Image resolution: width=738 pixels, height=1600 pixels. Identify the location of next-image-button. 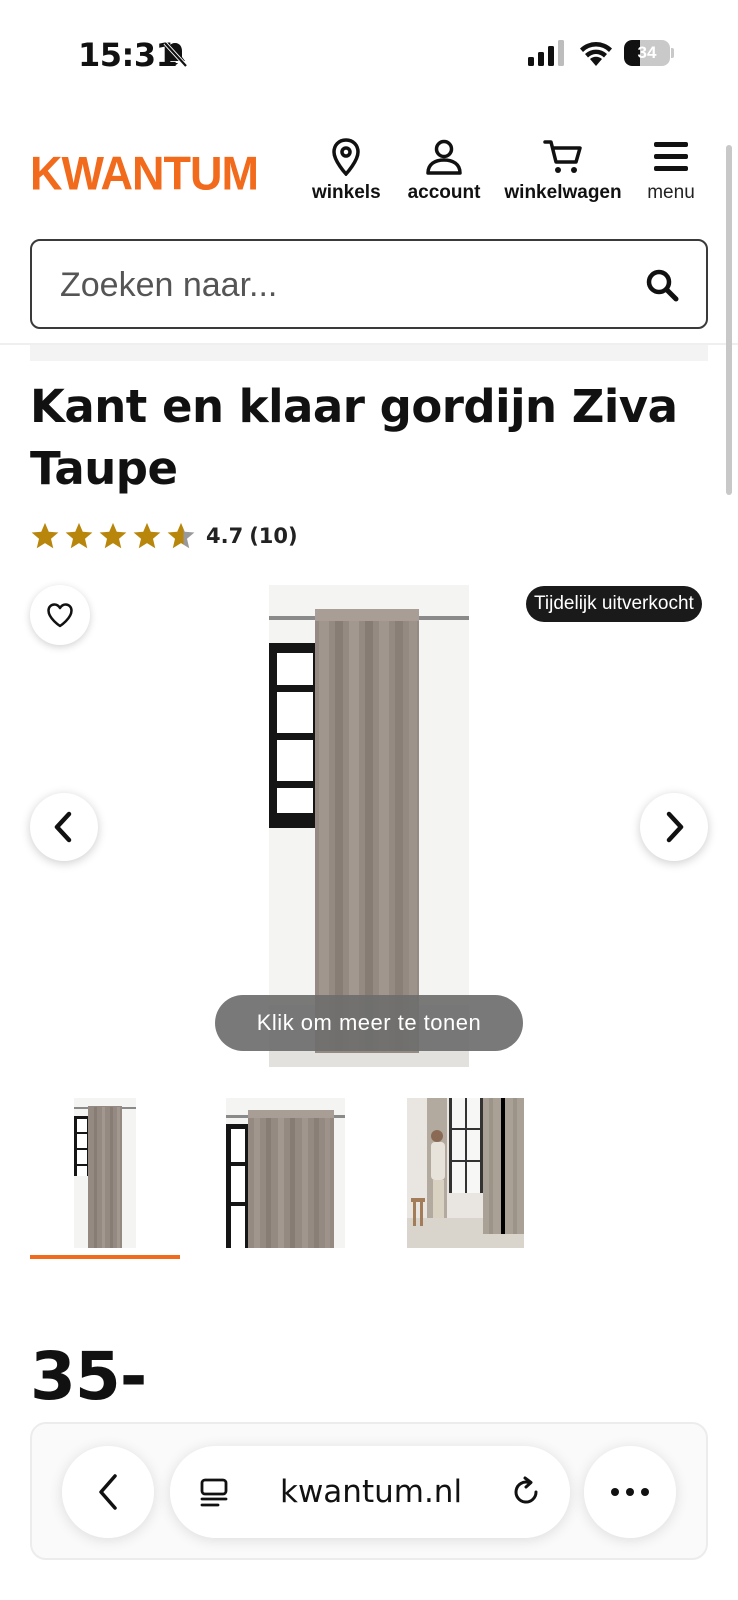
(674, 827).